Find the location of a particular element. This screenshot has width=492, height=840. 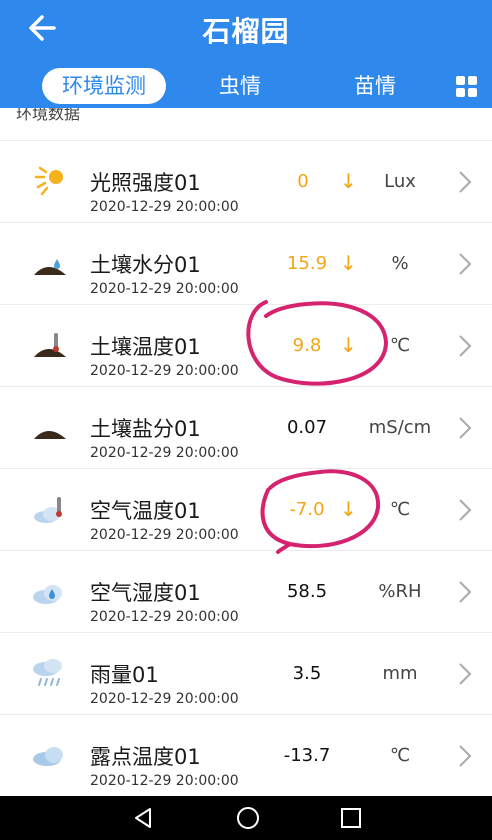

home-circle-icon is located at coordinates (248, 818).